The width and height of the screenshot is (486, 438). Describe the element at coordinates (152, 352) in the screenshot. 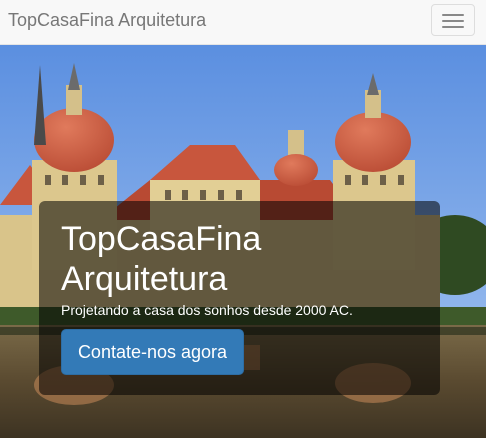

I see `contact-us-button: Contate-nos agora` at that location.